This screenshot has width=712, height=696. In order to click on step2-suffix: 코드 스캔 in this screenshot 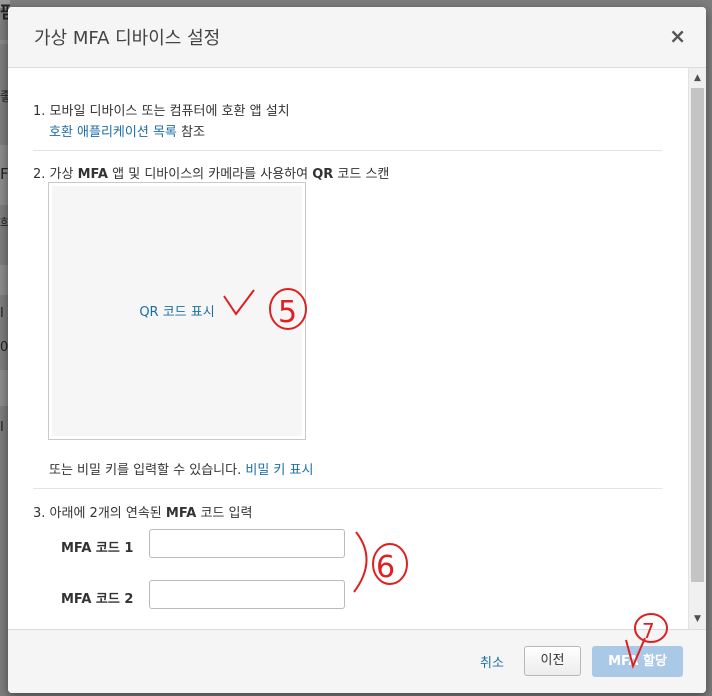, I will do `click(363, 174)`.